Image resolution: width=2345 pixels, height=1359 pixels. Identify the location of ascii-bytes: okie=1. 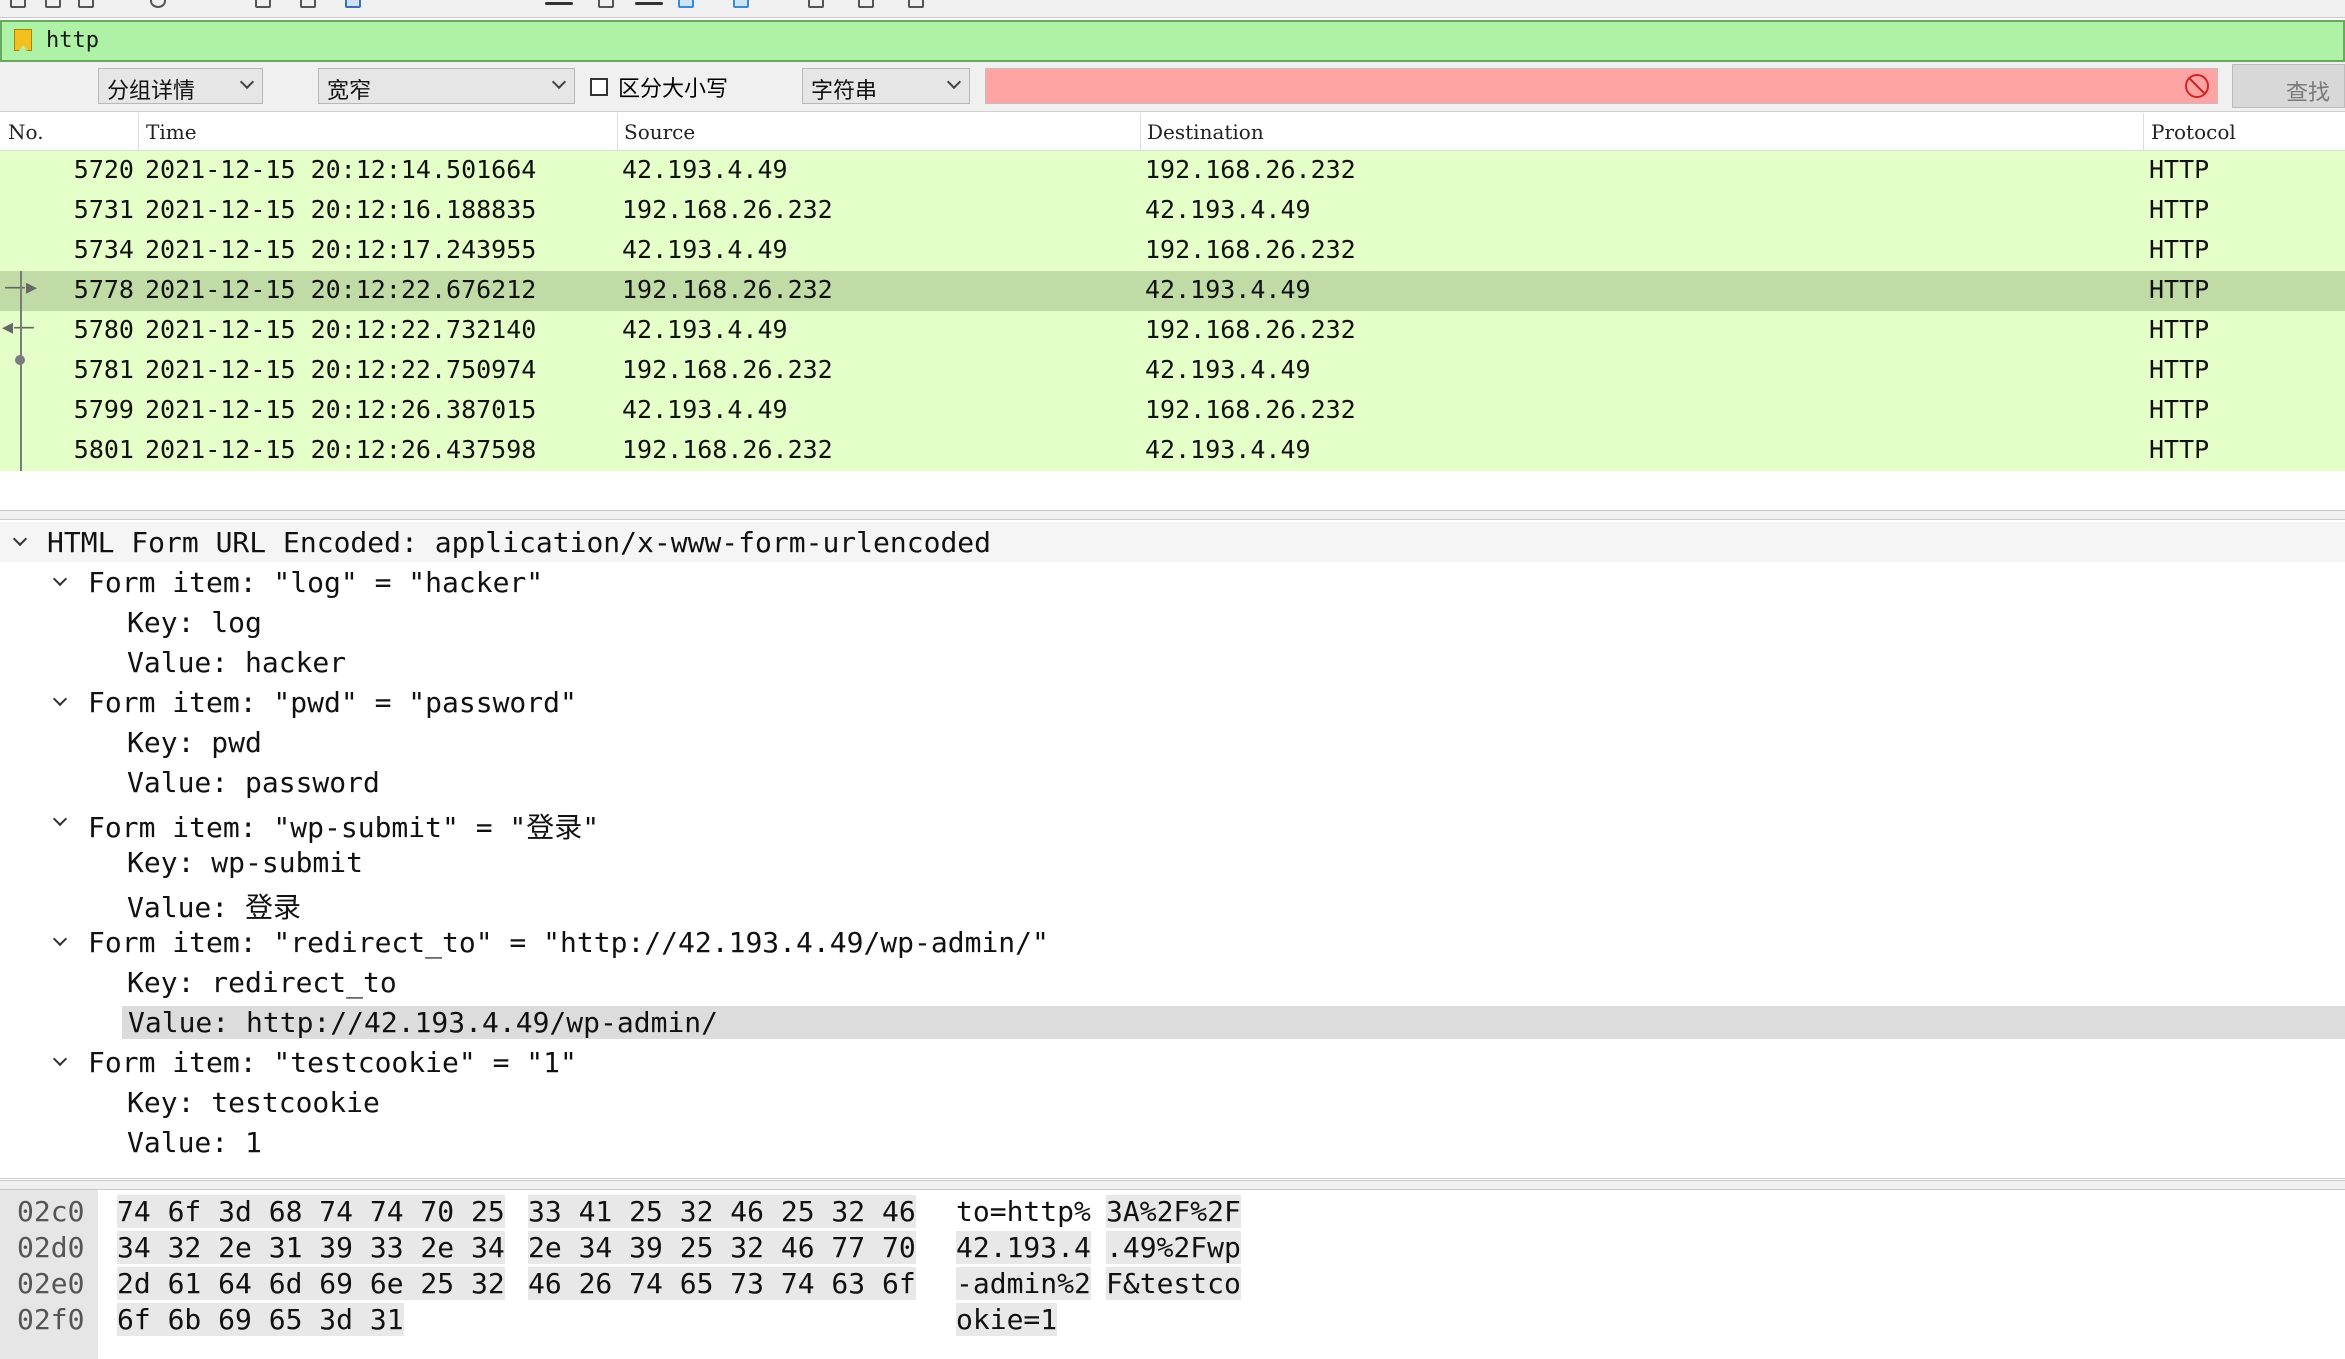
(1007, 1319).